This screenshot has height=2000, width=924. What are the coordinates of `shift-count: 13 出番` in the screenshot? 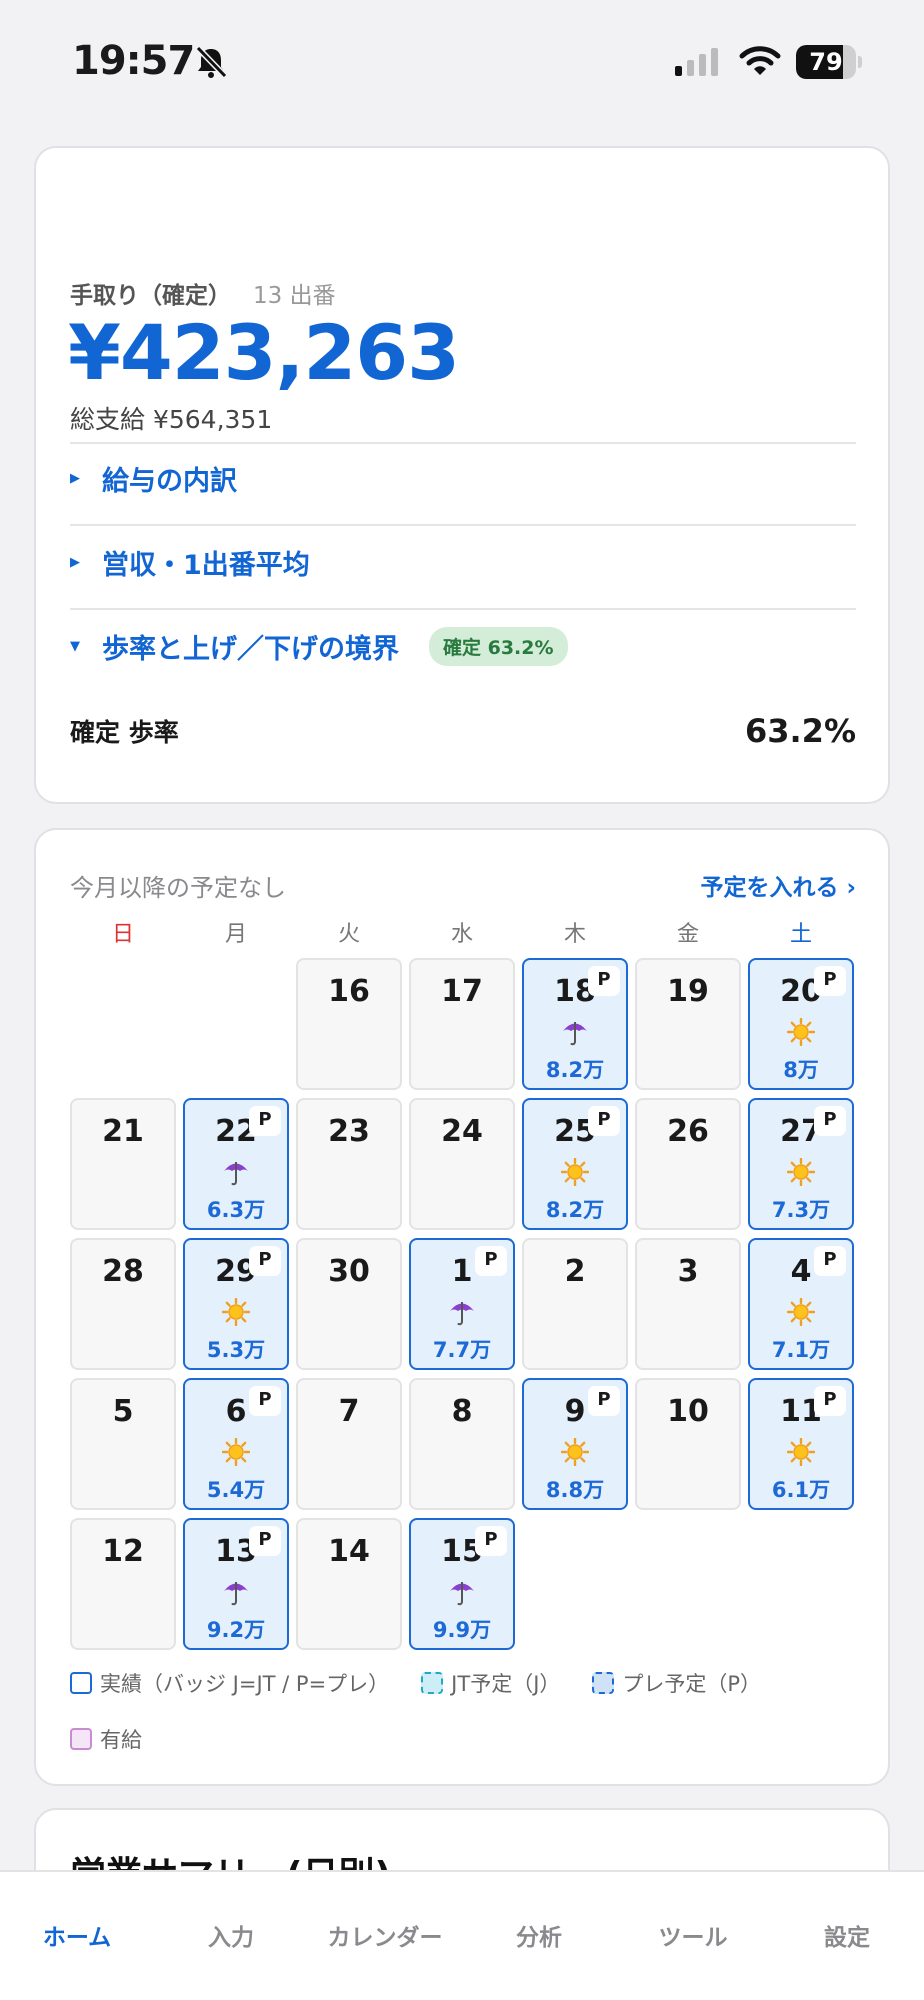 It's located at (294, 296).